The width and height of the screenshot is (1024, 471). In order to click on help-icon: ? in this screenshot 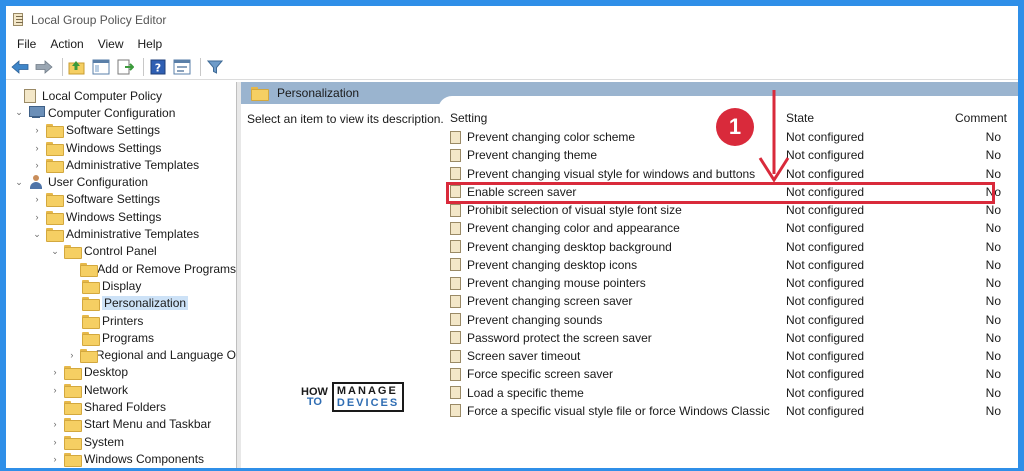, I will do `click(158, 67)`.